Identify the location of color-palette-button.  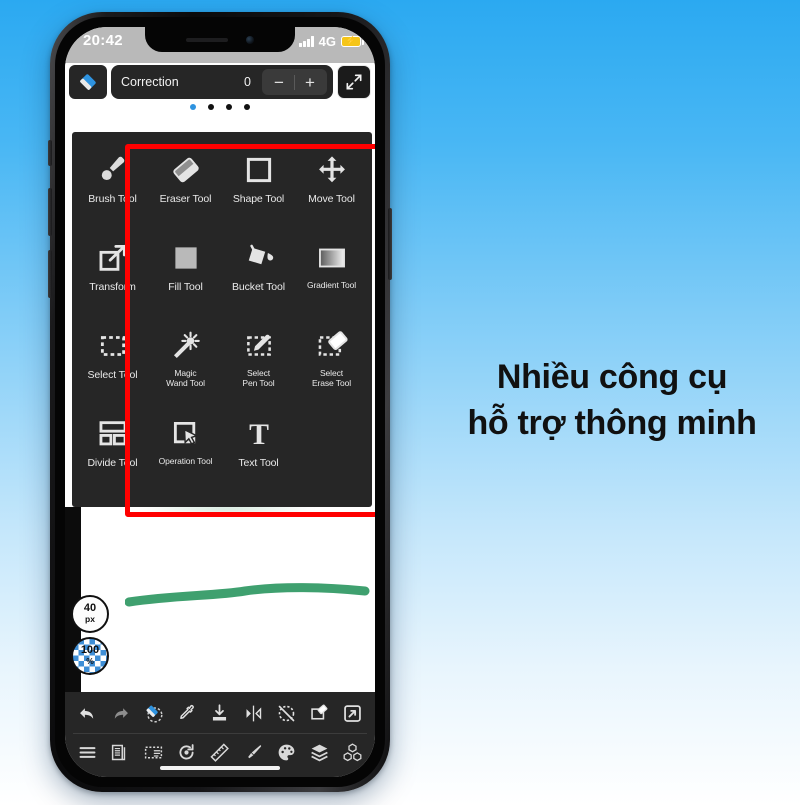
(286, 753).